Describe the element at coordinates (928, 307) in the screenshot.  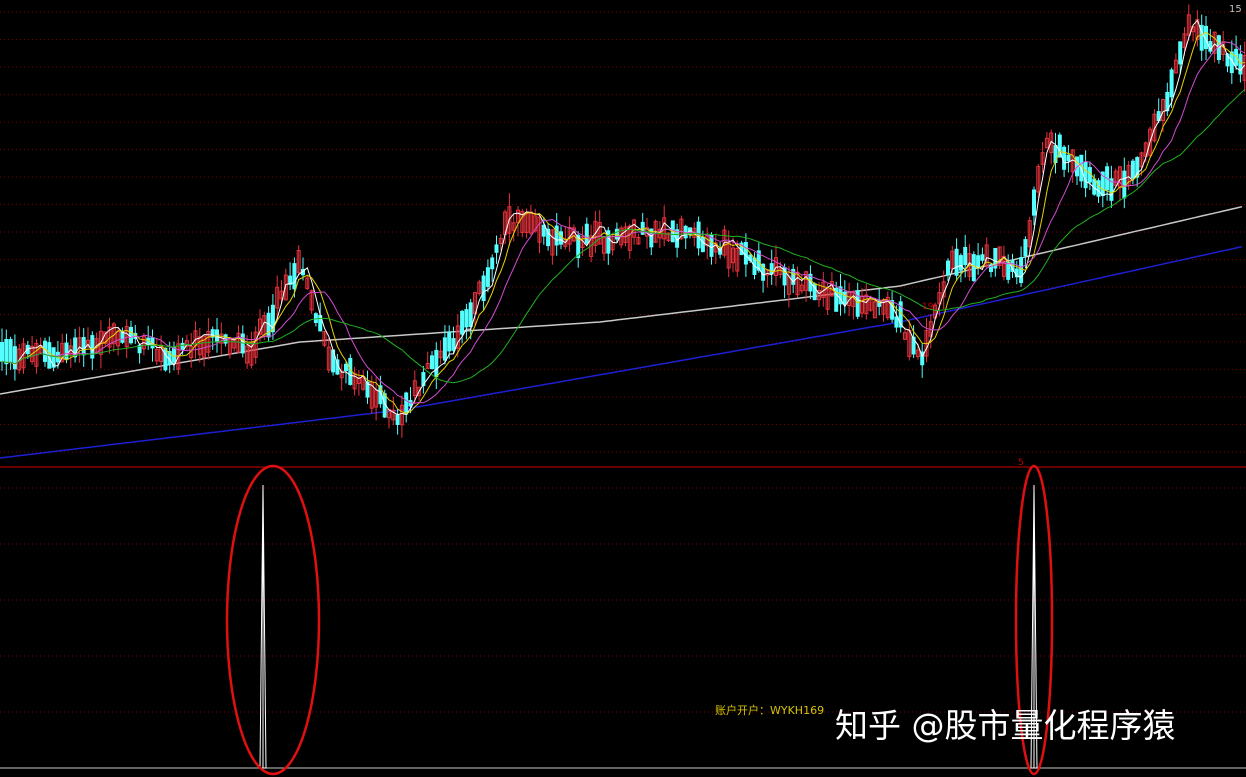
I see `low-marker-label: 19` at that location.